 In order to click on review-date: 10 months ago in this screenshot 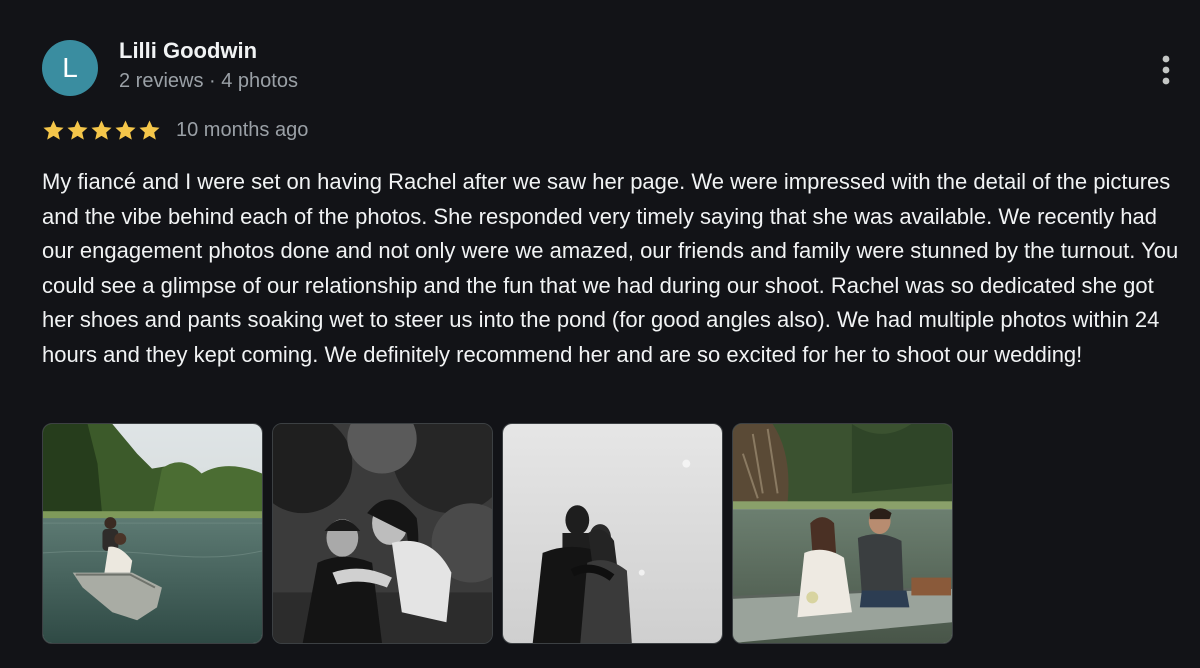, I will do `click(242, 129)`.